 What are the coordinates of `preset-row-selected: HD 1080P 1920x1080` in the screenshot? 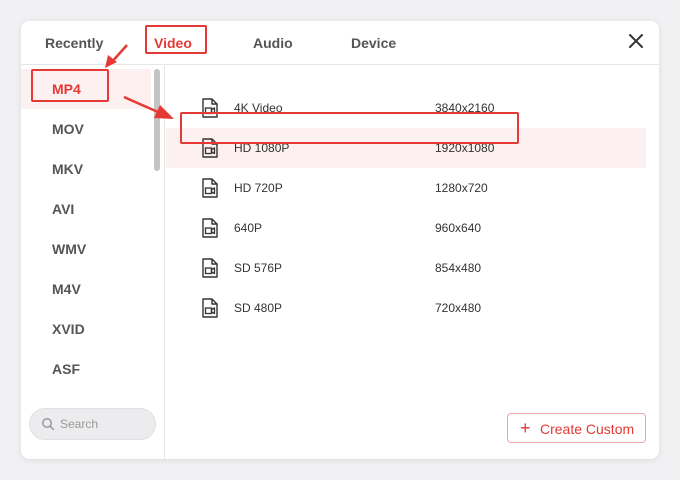 It's located at (406, 148).